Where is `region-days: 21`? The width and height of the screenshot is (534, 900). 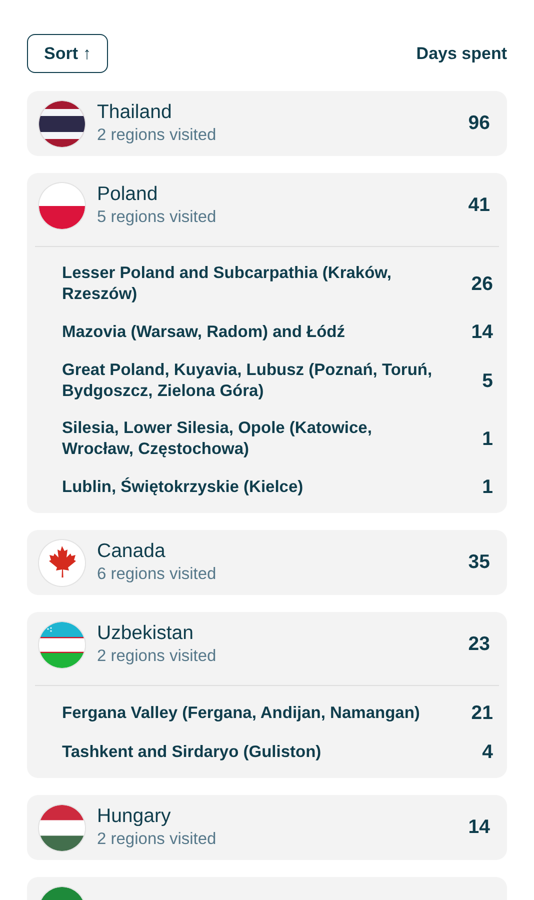
region-days: 21 is located at coordinates (472, 713).